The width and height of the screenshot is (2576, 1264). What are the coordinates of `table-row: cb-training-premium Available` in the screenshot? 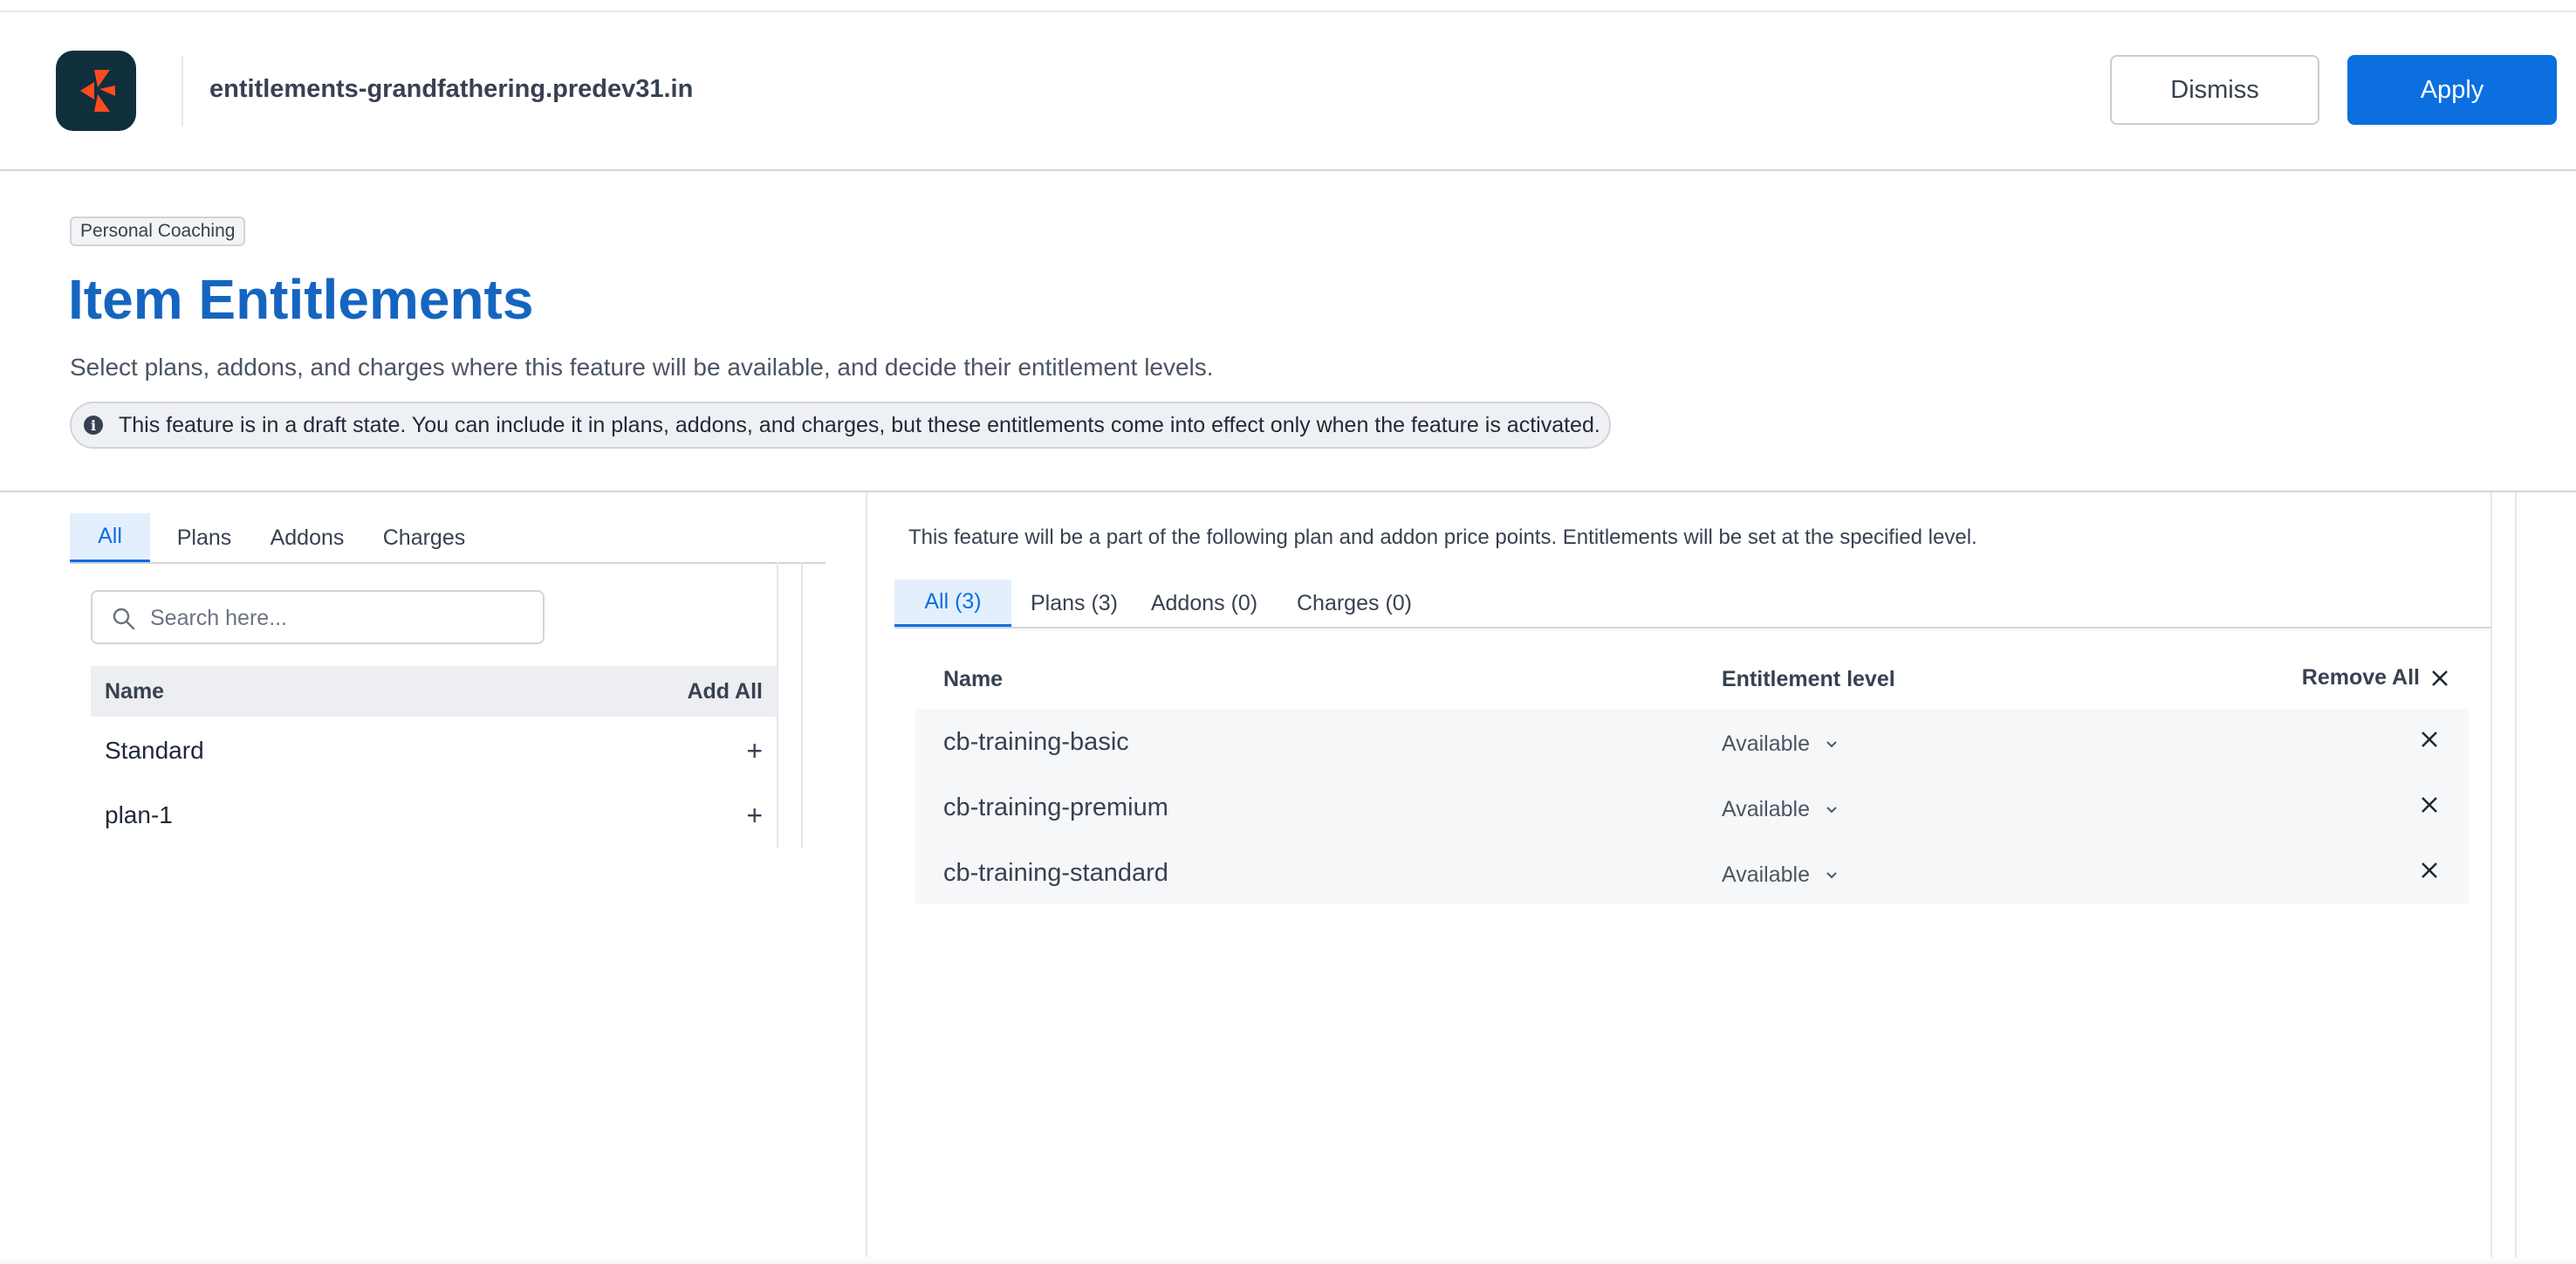 It's located at (1692, 809).